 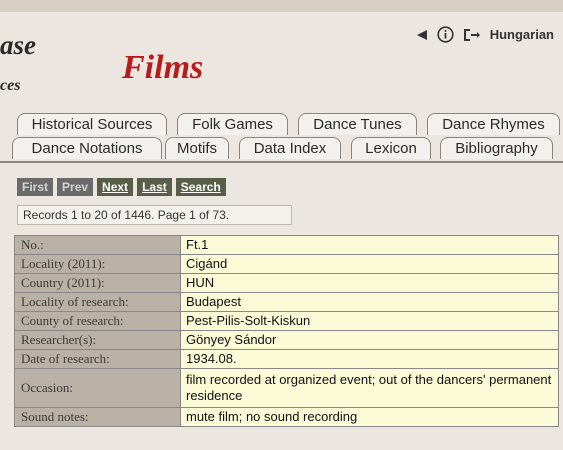 I want to click on tab-folk-games: Folk Games, so click(x=232, y=124).